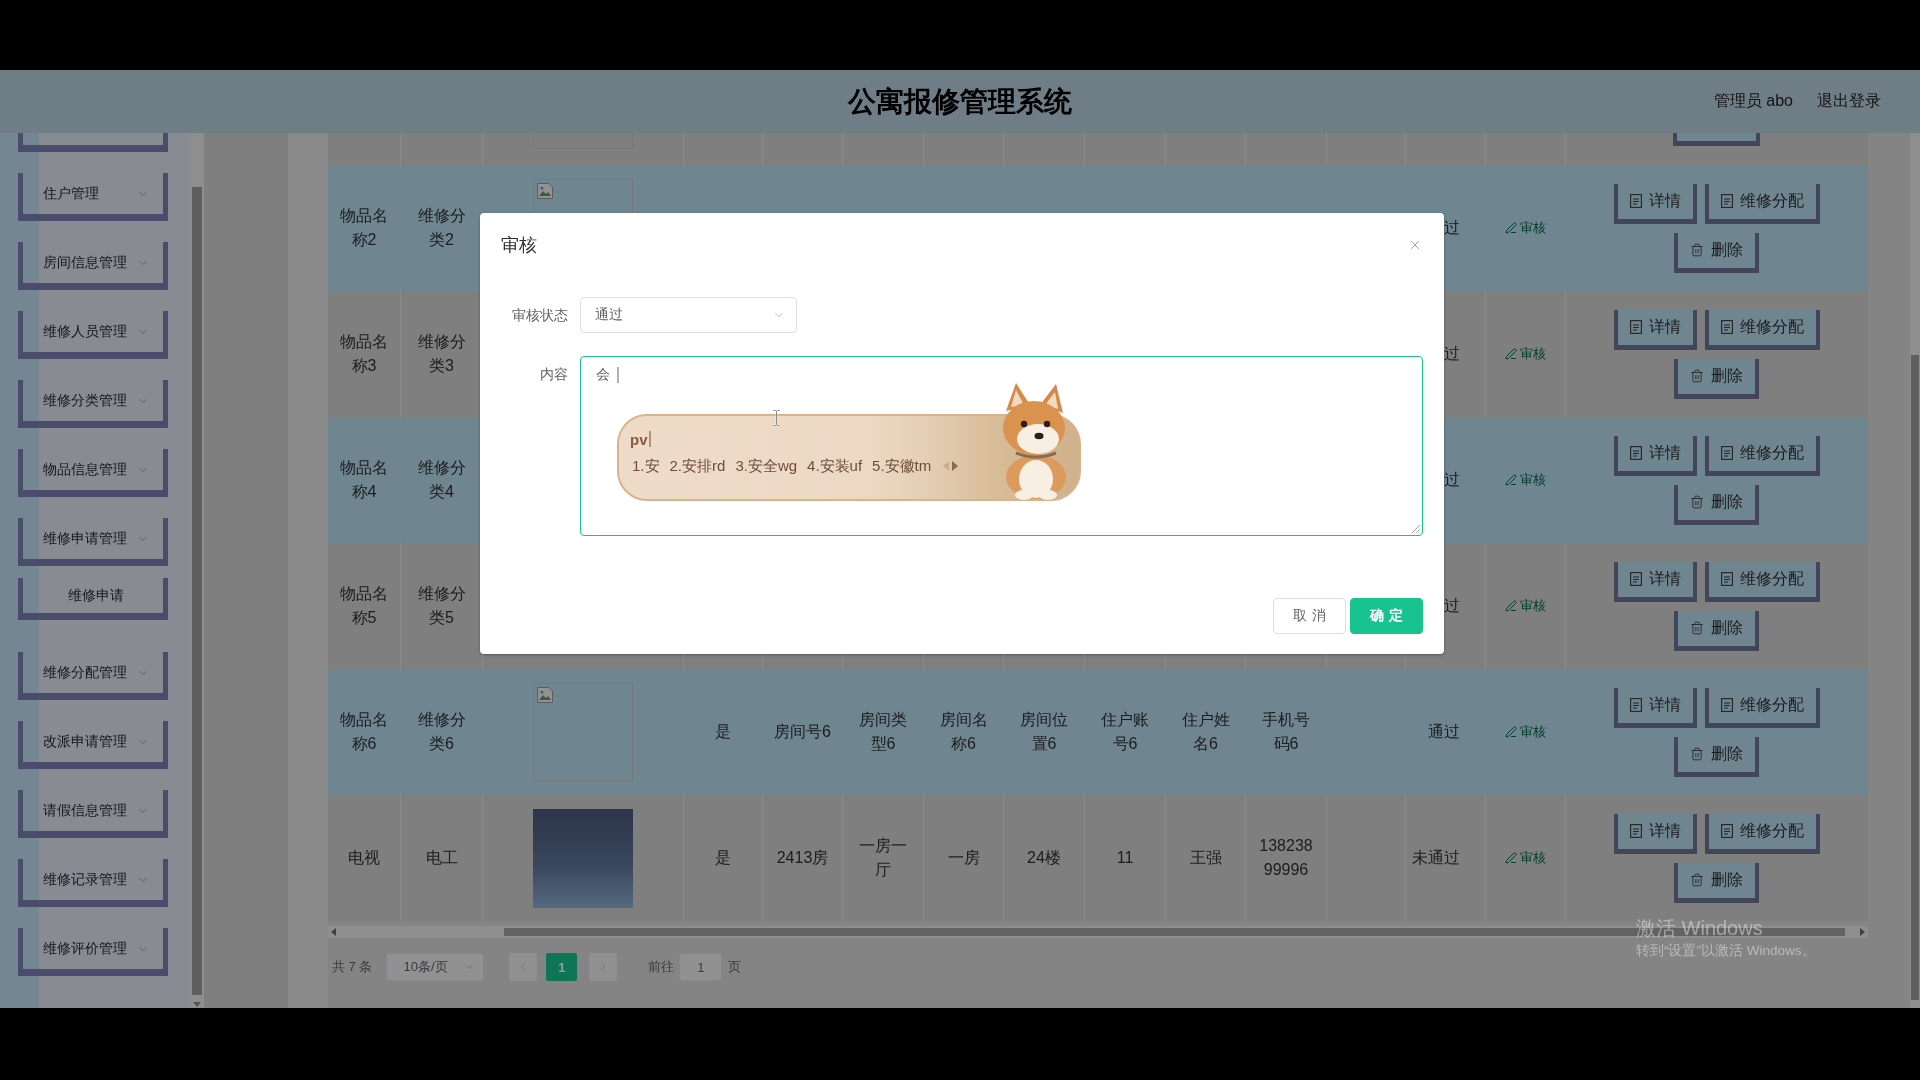 The width and height of the screenshot is (1920, 1080). What do you see at coordinates (93, 266) in the screenshot?
I see `menu-item: 房间信息管理` at bounding box center [93, 266].